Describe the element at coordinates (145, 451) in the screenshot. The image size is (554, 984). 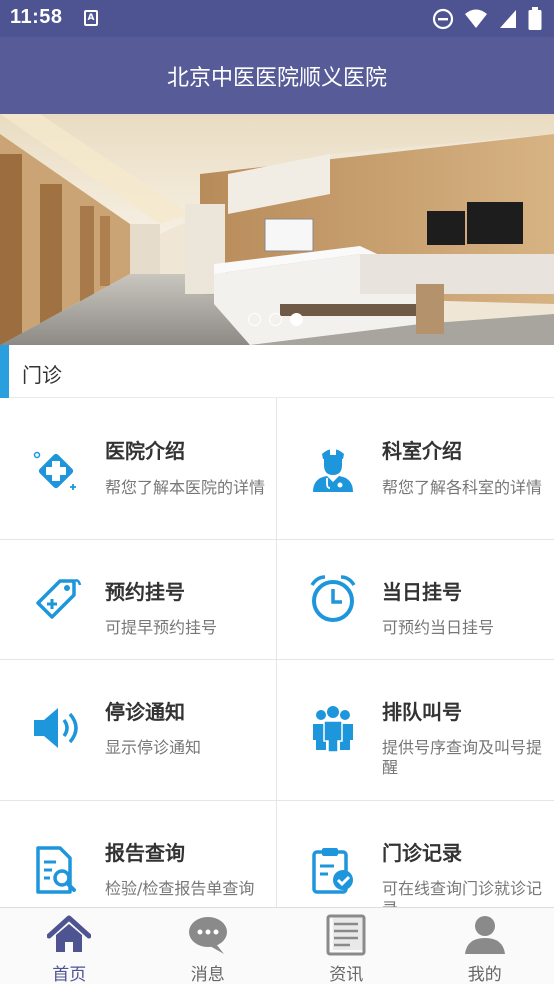
I see `service-title: 医院介绍` at that location.